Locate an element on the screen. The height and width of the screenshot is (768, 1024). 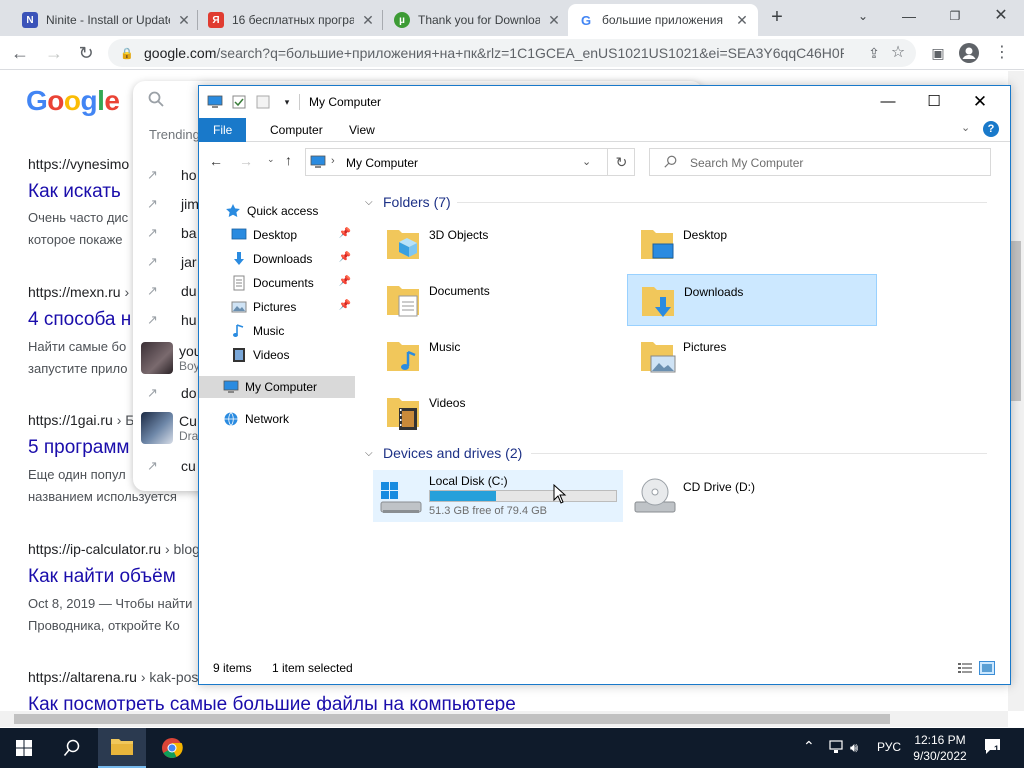
minimize-icon: — is located at coordinates (909, 16).